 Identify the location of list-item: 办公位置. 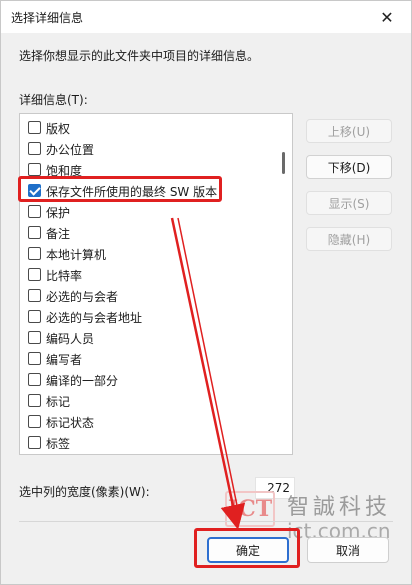
(148, 148).